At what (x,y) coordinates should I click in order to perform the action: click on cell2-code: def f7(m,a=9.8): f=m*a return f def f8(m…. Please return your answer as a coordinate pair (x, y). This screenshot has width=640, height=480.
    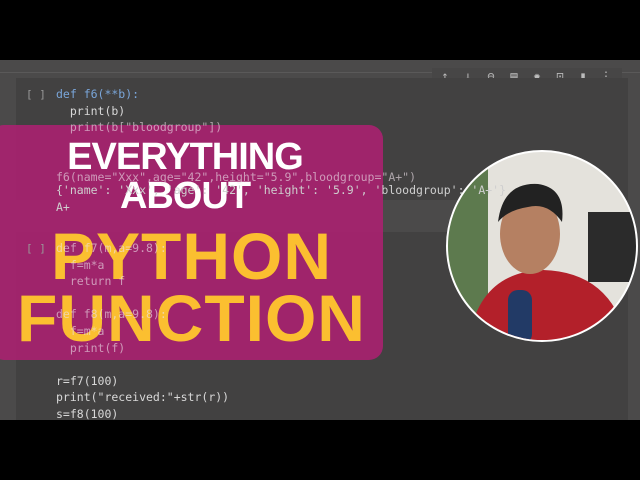
    Looking at the image, I should click on (142, 330).